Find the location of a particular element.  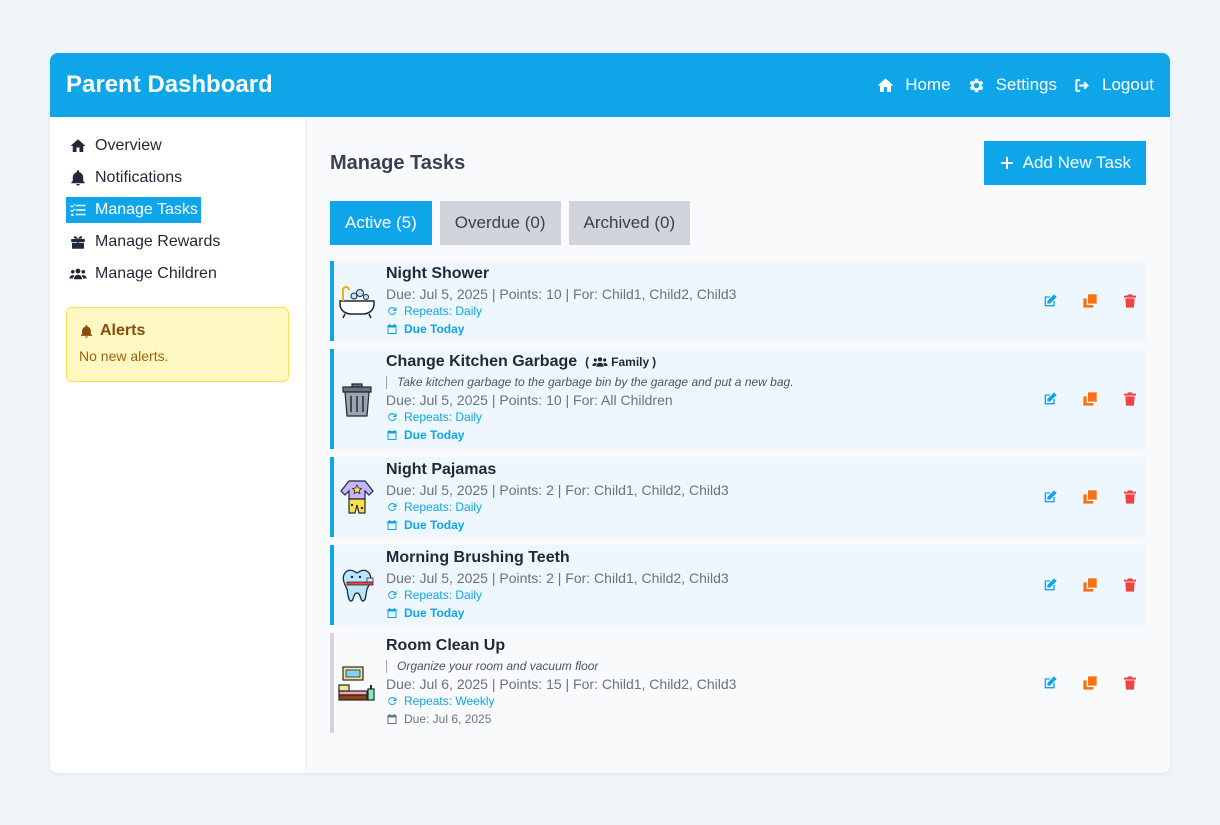

nav-settings: Settings is located at coordinates (1012, 85).